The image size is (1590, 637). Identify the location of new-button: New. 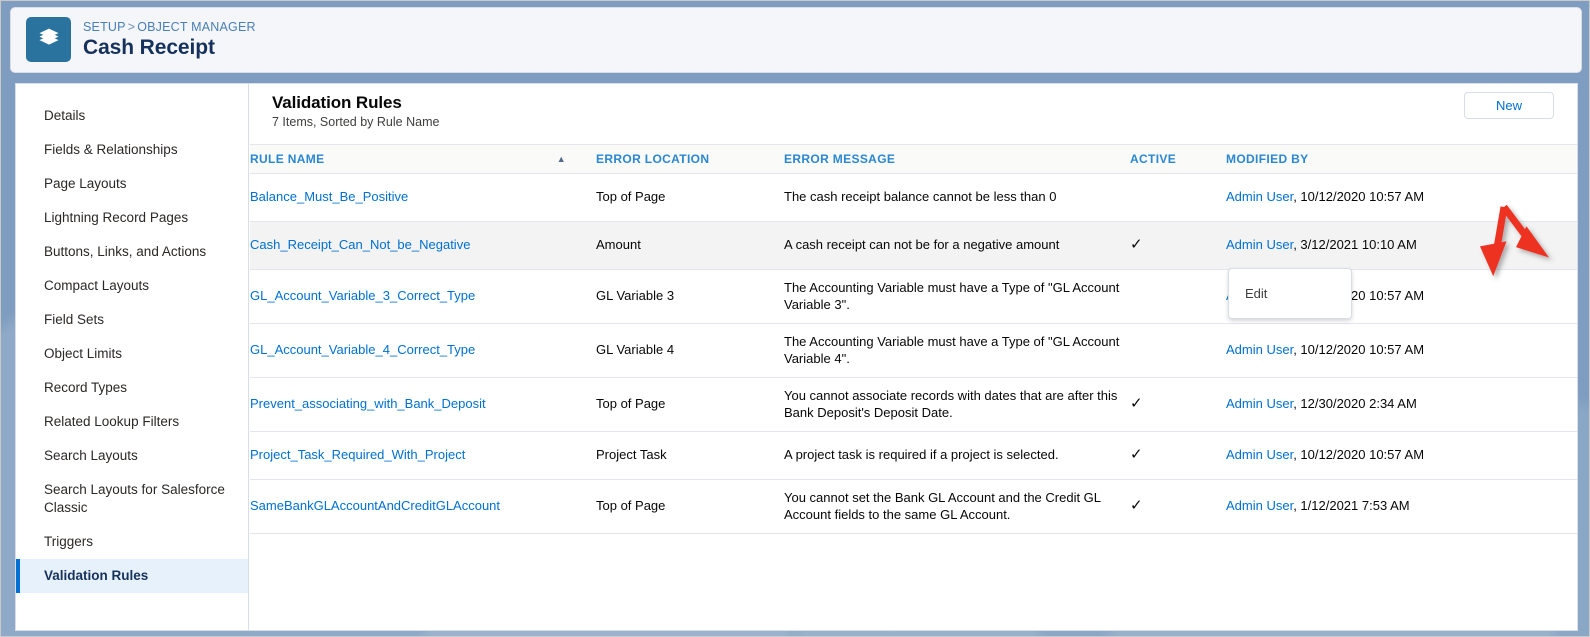
(1509, 105).